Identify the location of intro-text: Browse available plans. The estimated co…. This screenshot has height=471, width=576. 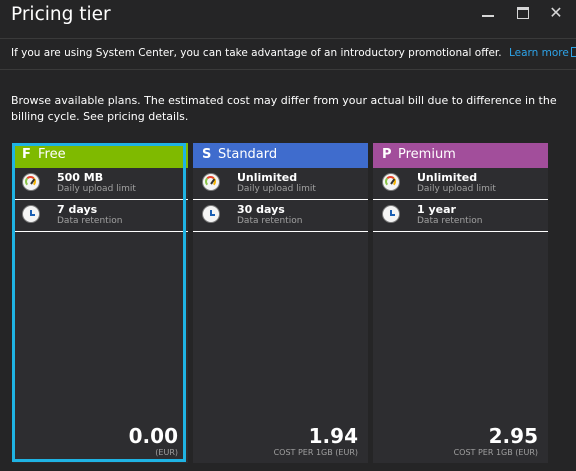
(284, 108).